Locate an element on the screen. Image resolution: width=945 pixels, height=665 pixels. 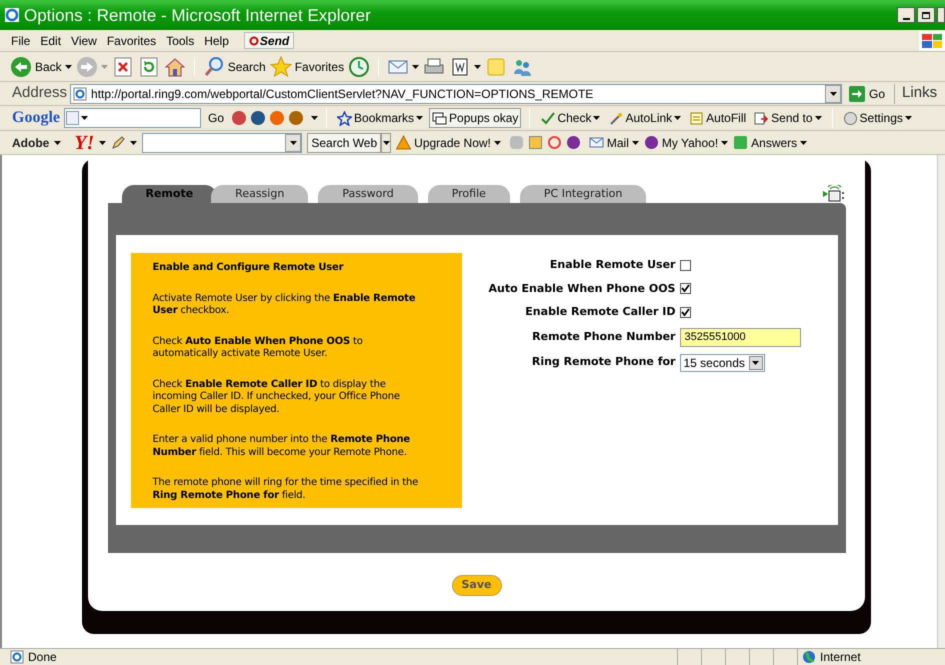
menu-item: File is located at coordinates (21, 41).